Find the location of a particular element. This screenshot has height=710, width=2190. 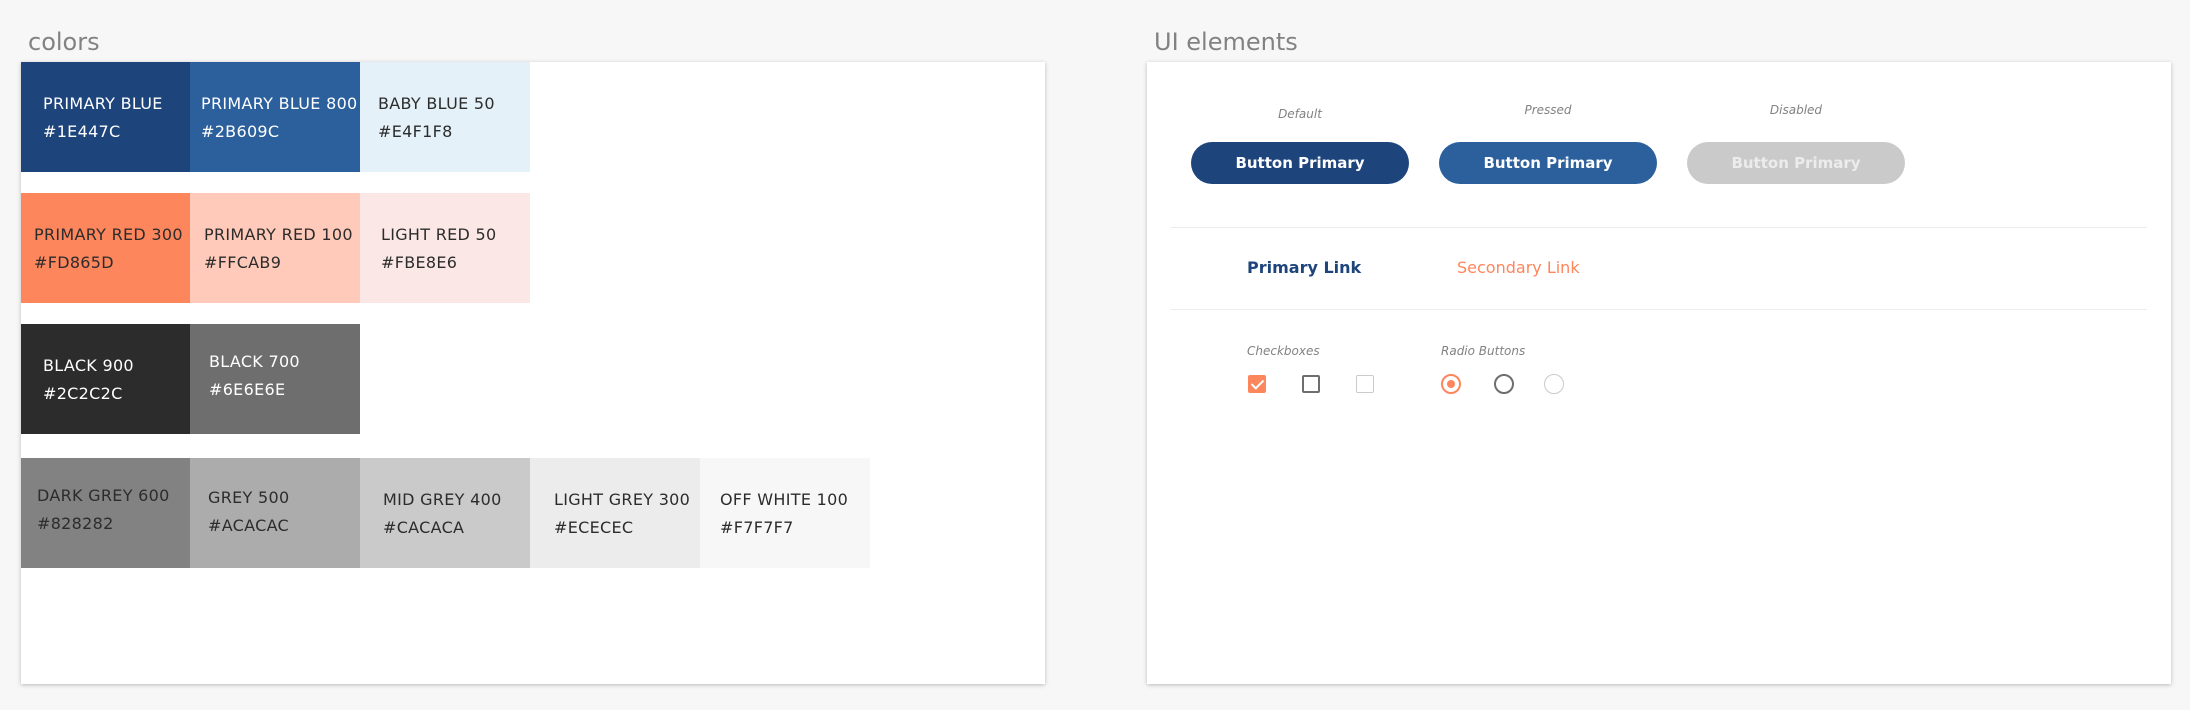

swatch-hex: #F7F7F7 is located at coordinates (757, 527).